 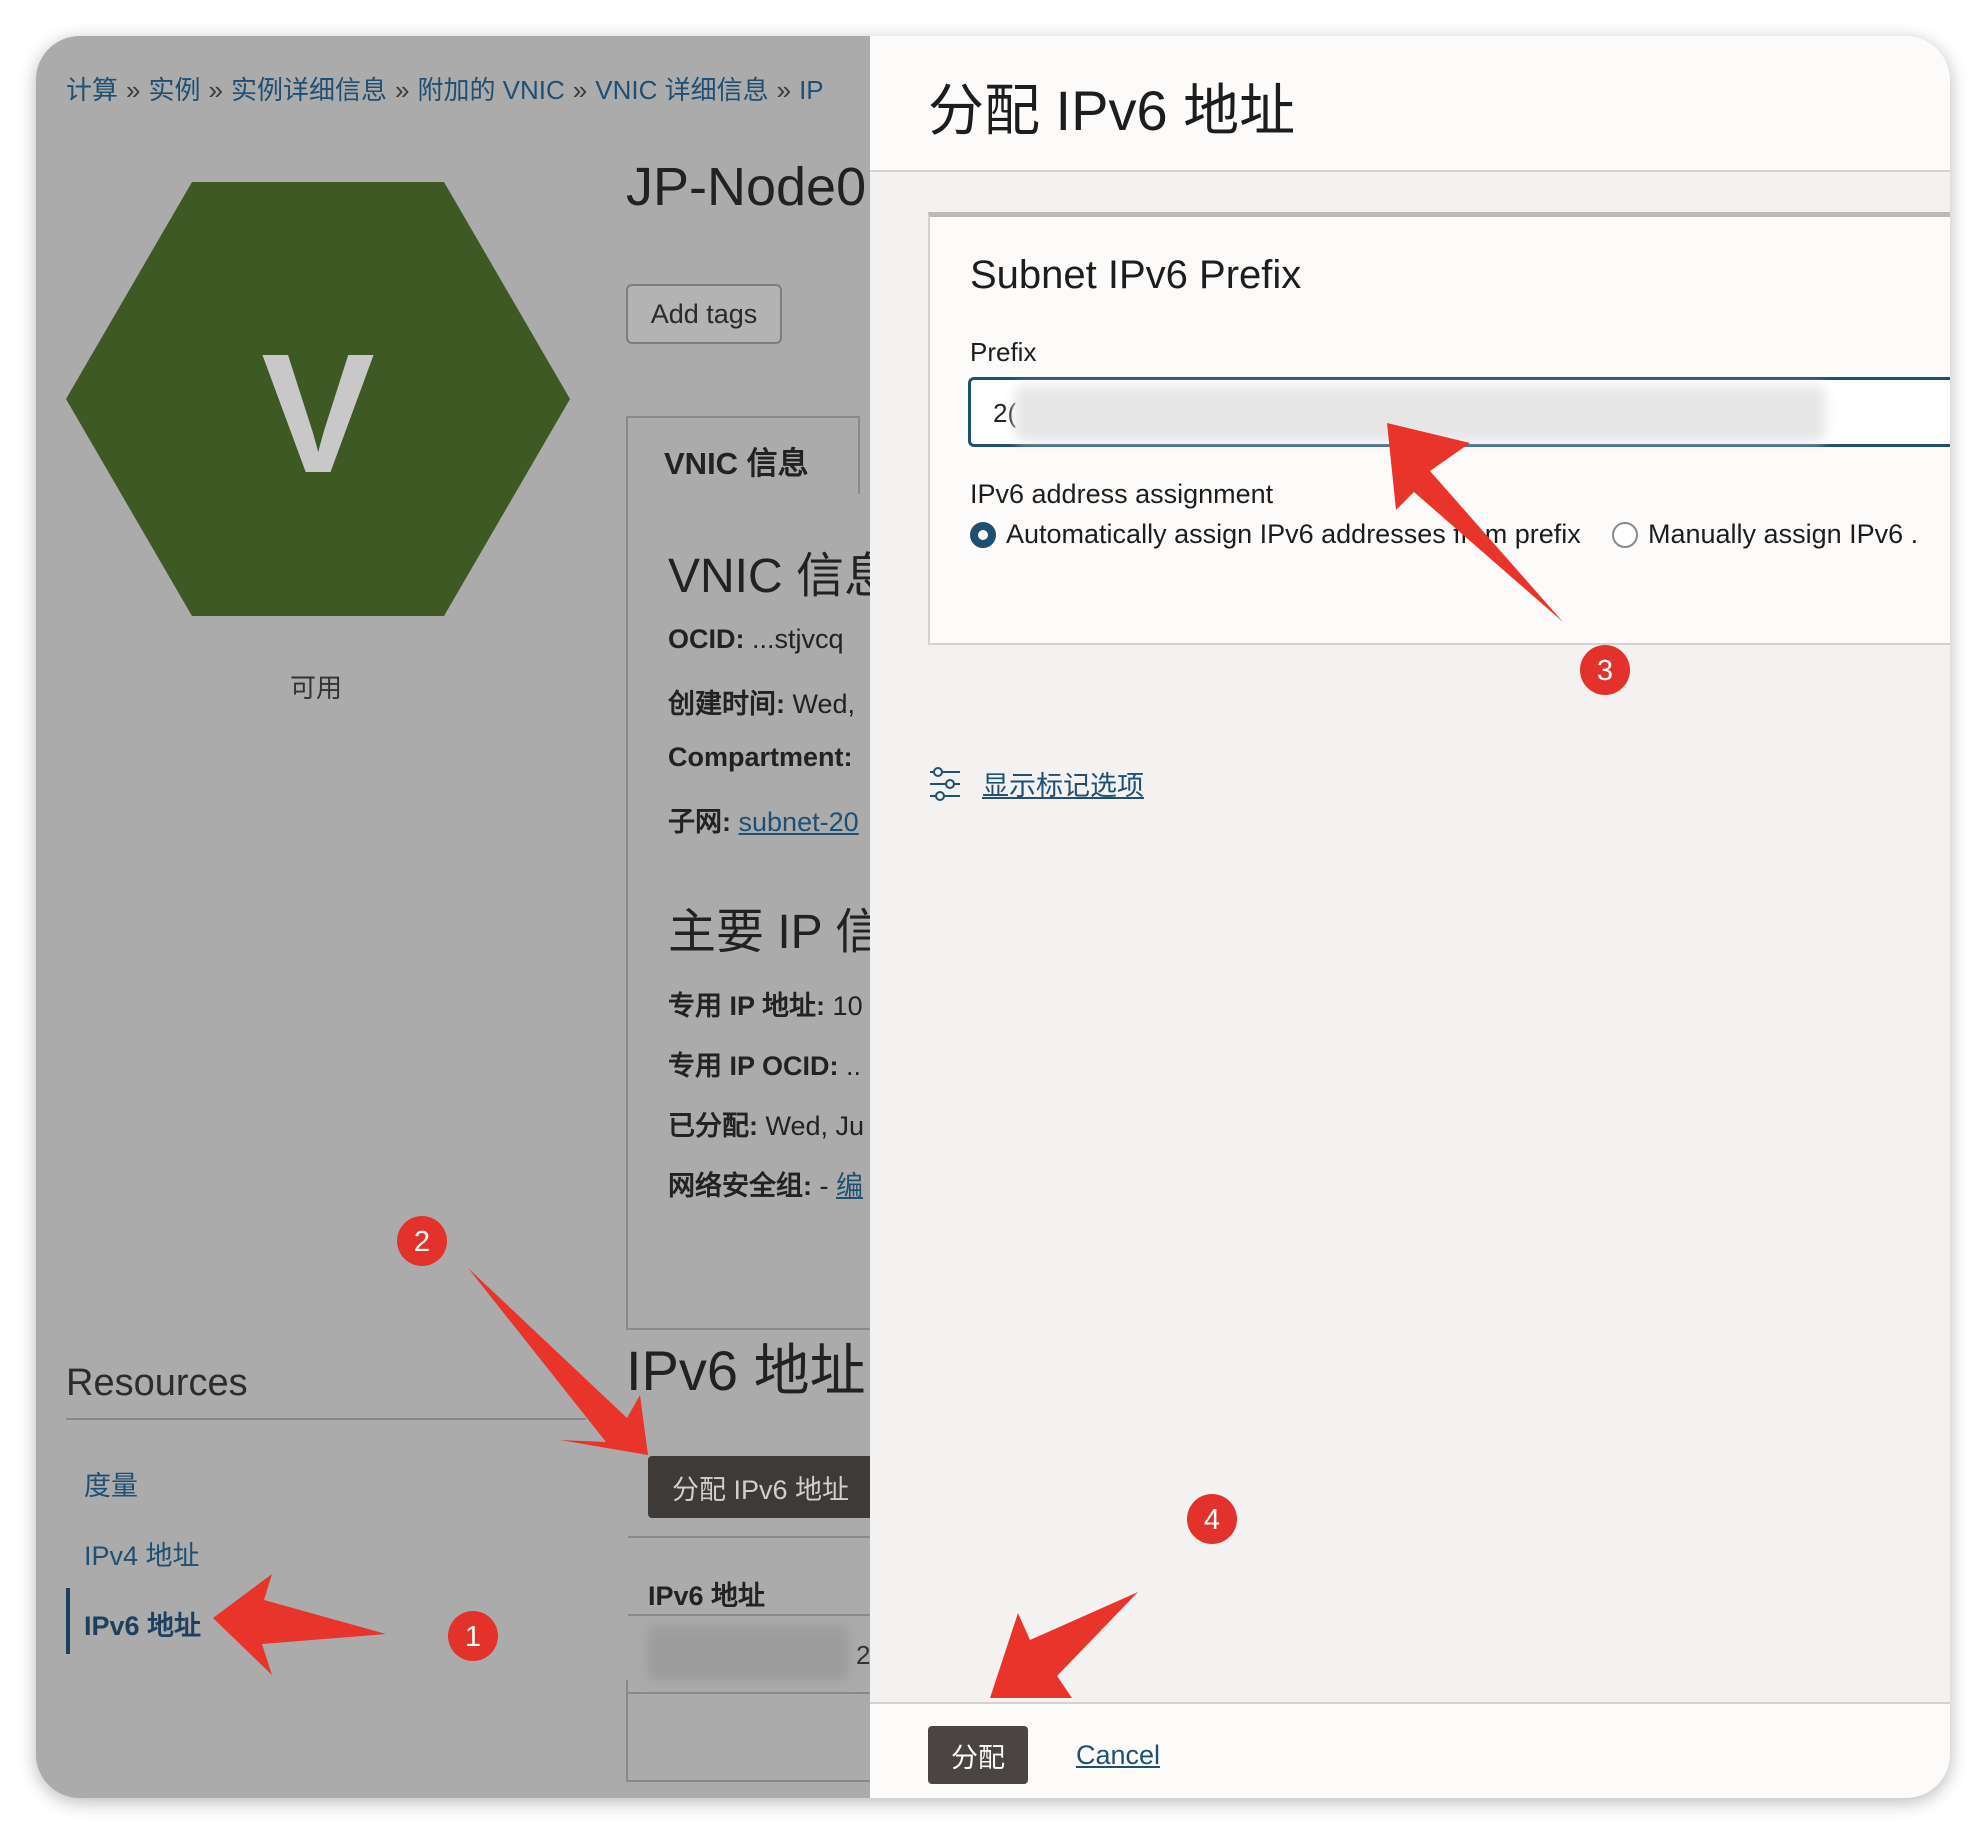 I want to click on radio-manual-assign: Manually assign IPv6 ., so click(x=1765, y=534).